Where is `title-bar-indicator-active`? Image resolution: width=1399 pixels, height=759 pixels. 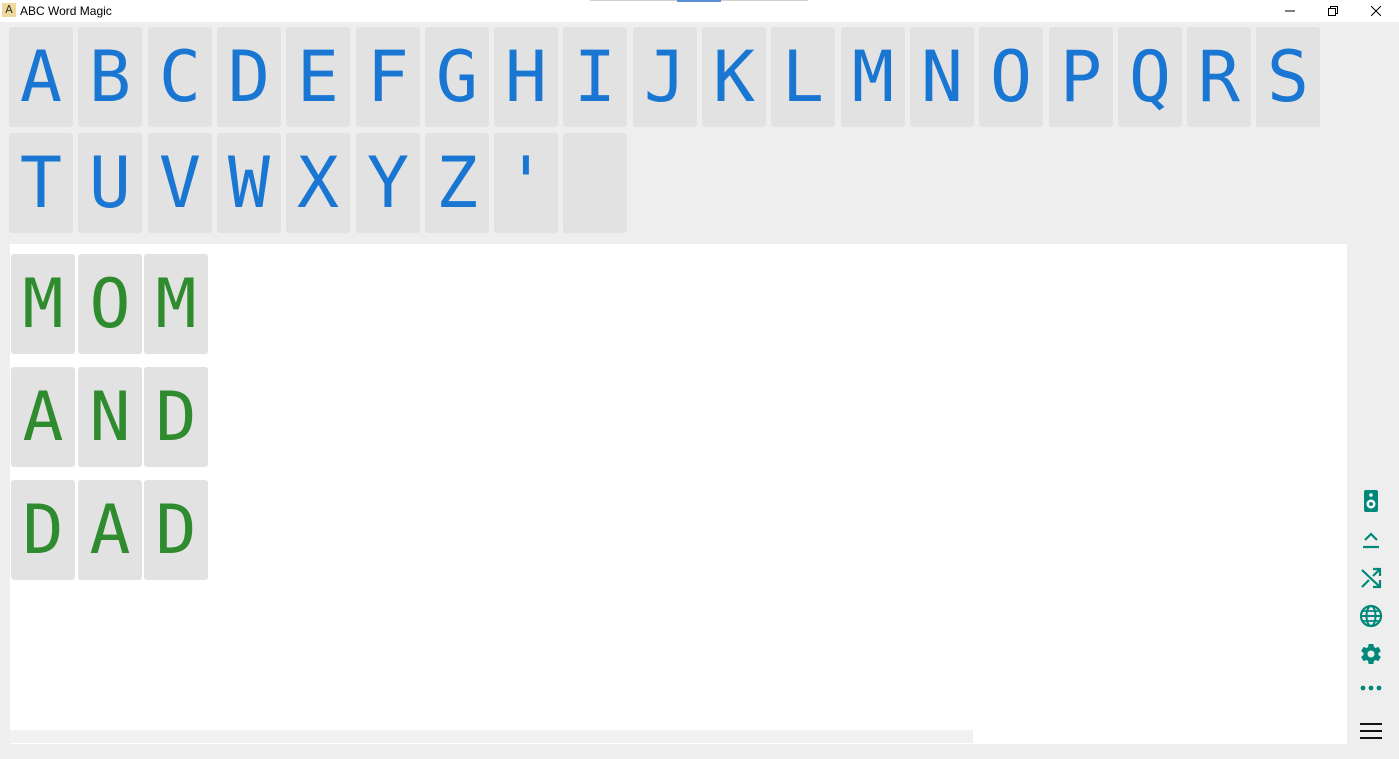 title-bar-indicator-active is located at coordinates (699, 1).